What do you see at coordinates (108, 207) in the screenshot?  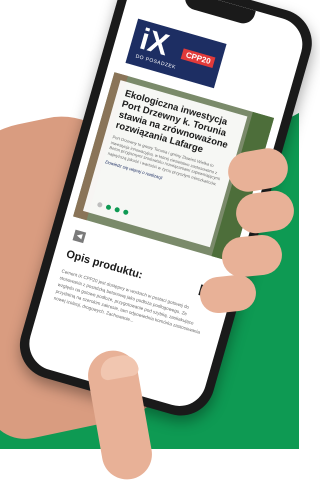 I see `carousel-dot-active` at bounding box center [108, 207].